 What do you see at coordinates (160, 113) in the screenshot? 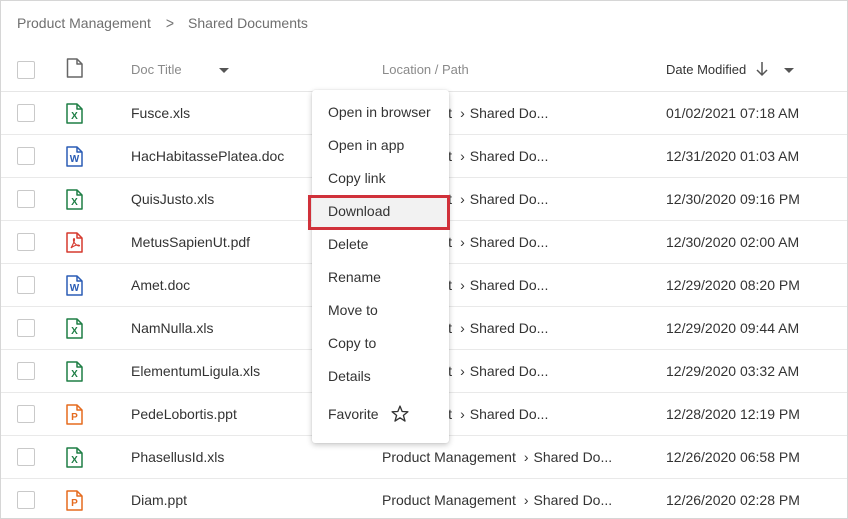
I see `doc-title-cell: Fusce.xls` at bounding box center [160, 113].